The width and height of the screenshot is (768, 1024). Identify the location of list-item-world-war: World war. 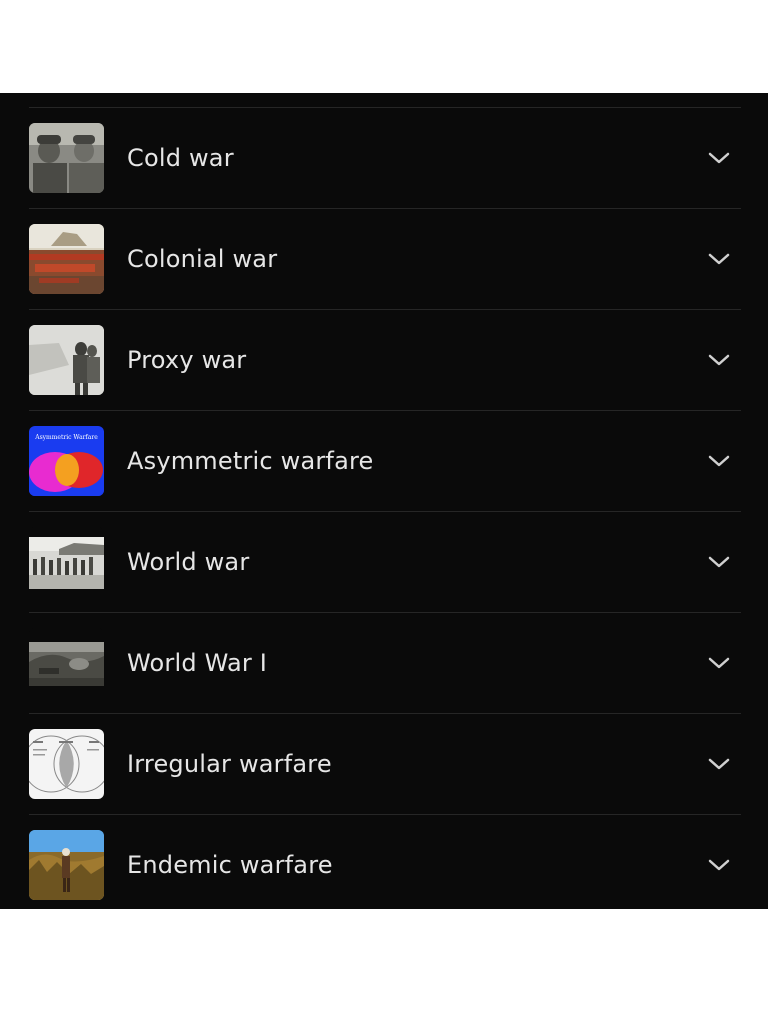
(385, 562).